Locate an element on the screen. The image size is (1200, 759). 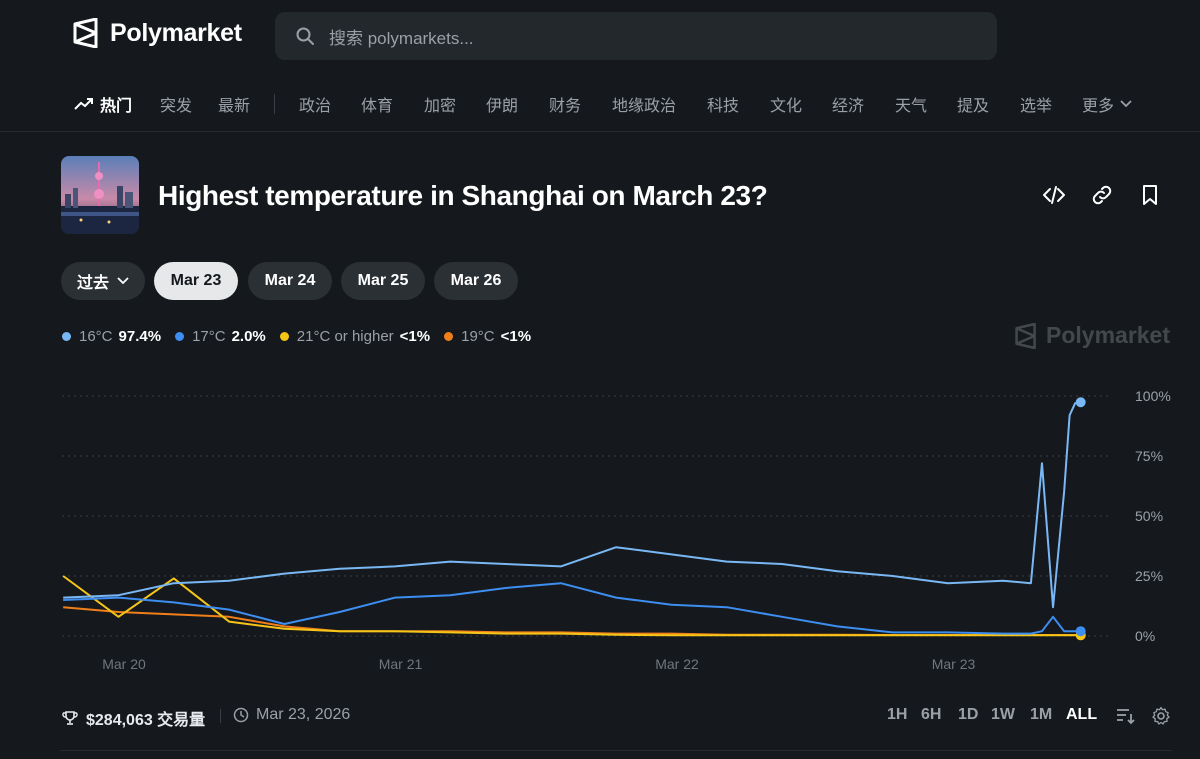
nav-item-finance: 财务 is located at coordinates (565, 104).